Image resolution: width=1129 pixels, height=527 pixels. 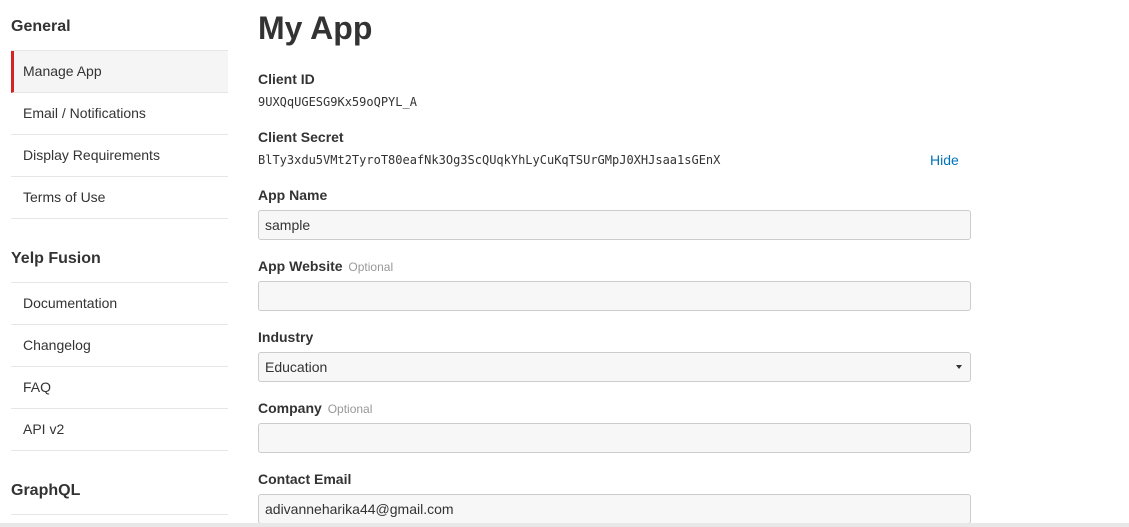 What do you see at coordinates (300, 266) in the screenshot?
I see `app-website-label-text: App Website` at bounding box center [300, 266].